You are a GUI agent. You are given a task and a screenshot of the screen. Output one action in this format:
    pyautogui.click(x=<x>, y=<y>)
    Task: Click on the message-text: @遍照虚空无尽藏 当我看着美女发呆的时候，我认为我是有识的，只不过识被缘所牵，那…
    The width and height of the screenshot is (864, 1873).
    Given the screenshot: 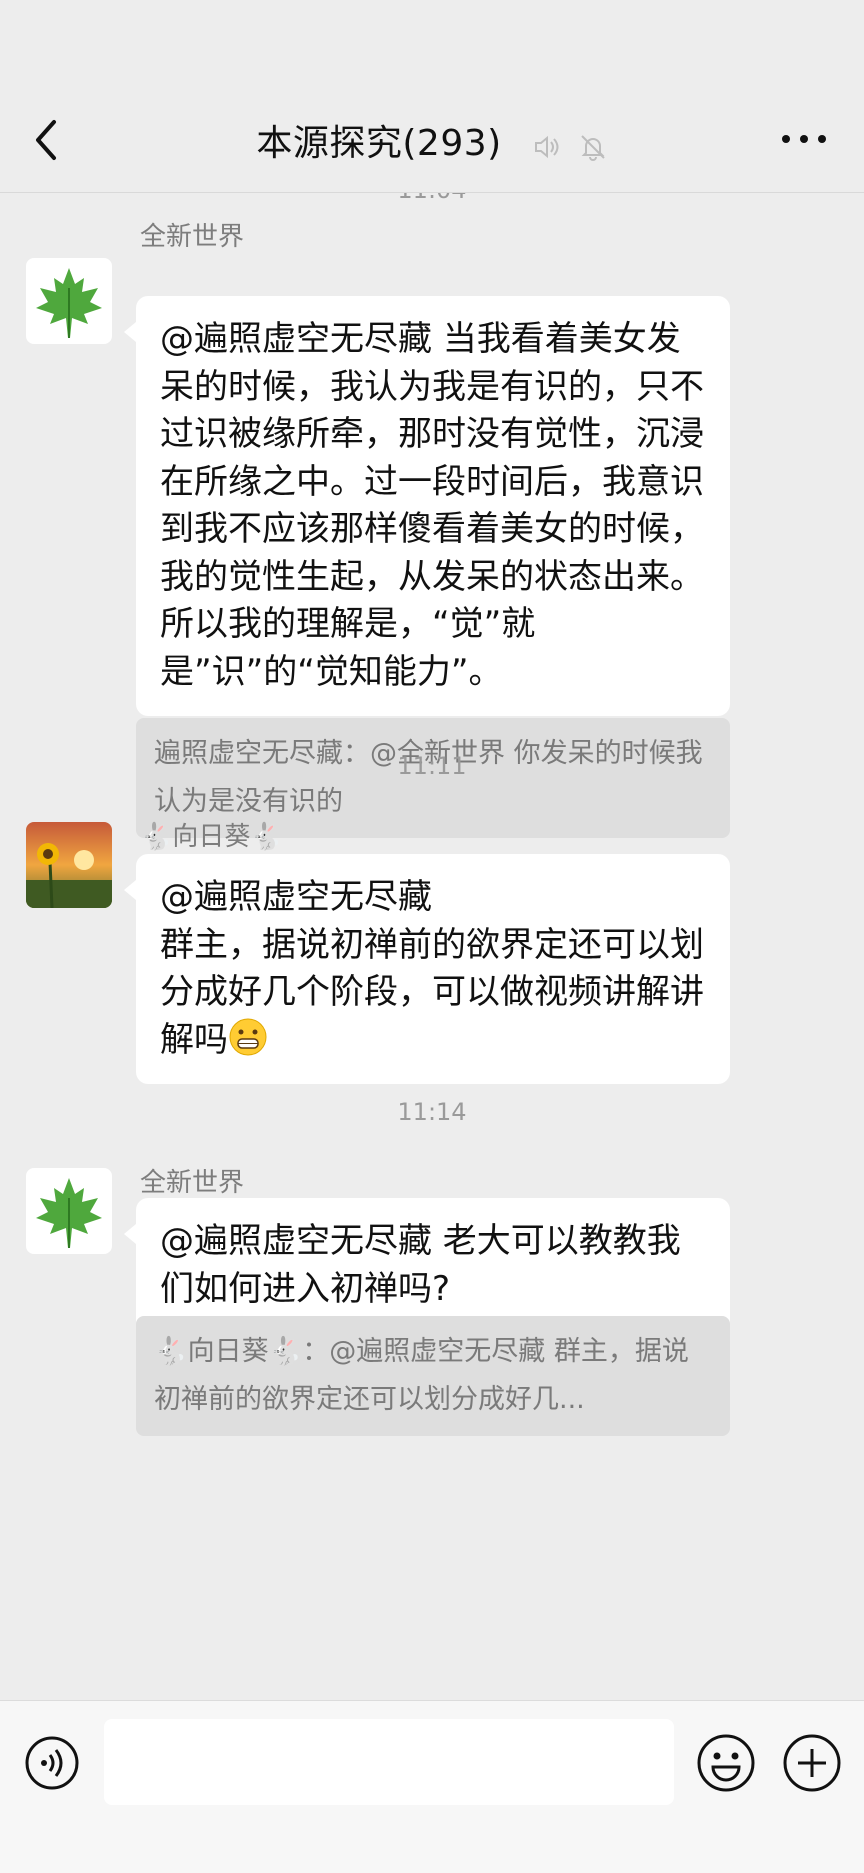 What is the action you would take?
    pyautogui.click(x=432, y=505)
    